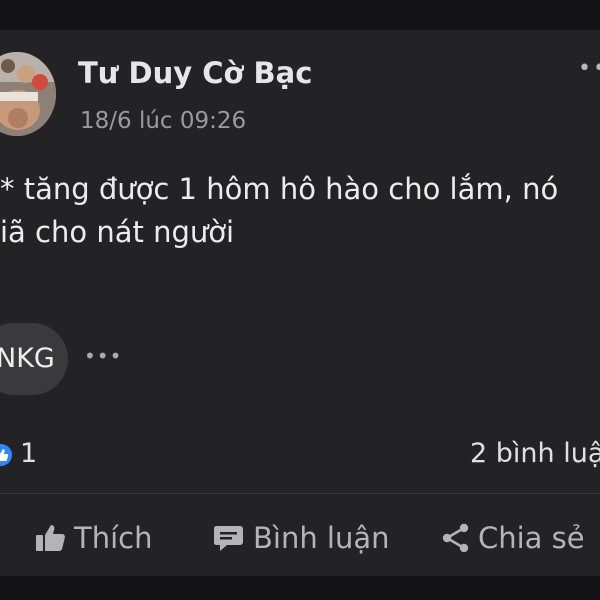 The height and width of the screenshot is (600, 600). I want to click on comment-button: Bình luận, so click(301, 538).